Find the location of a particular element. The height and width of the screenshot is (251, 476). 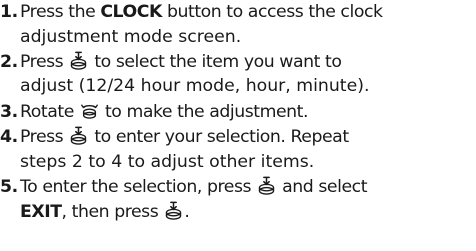

step-text: , then press is located at coordinates (112, 211).